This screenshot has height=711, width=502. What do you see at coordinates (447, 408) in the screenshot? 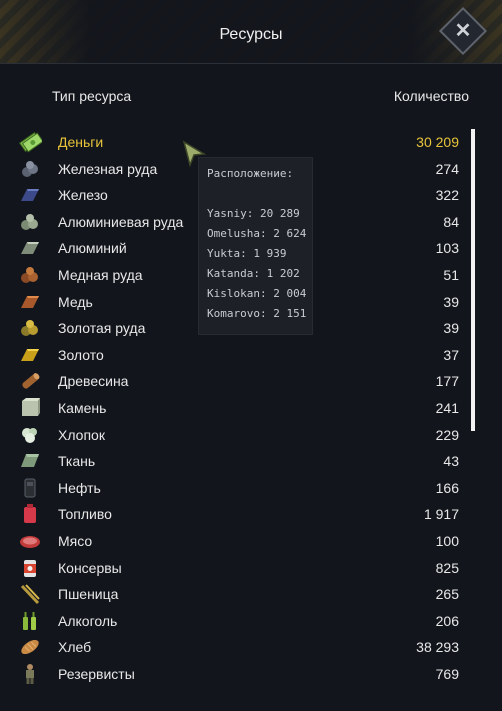
I see `resource-value: 241` at bounding box center [447, 408].